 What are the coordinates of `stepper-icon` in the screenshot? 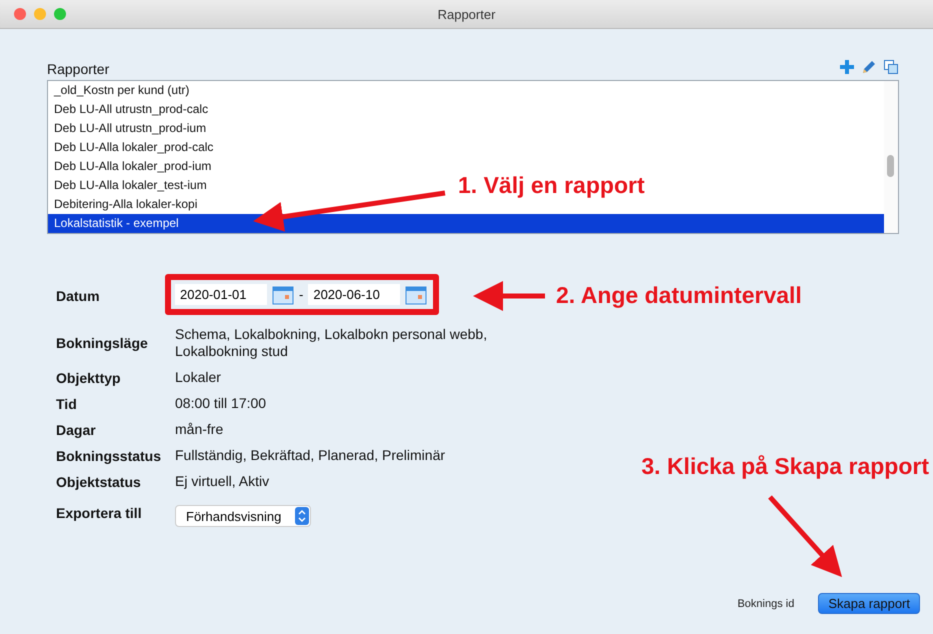 It's located at (302, 516).